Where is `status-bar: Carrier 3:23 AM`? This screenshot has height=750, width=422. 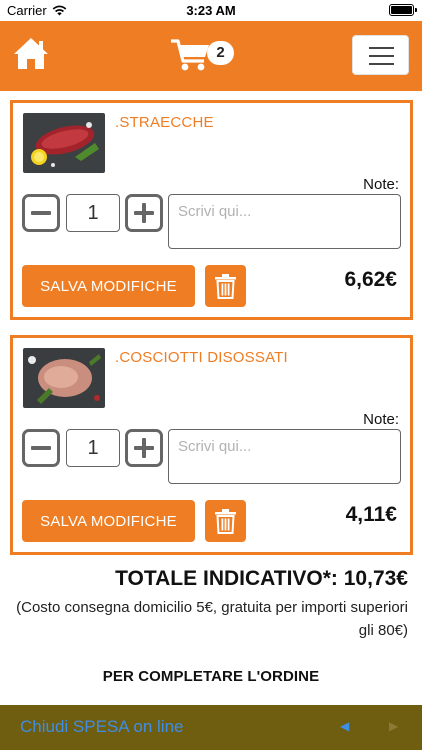 status-bar: Carrier 3:23 AM is located at coordinates (211, 10).